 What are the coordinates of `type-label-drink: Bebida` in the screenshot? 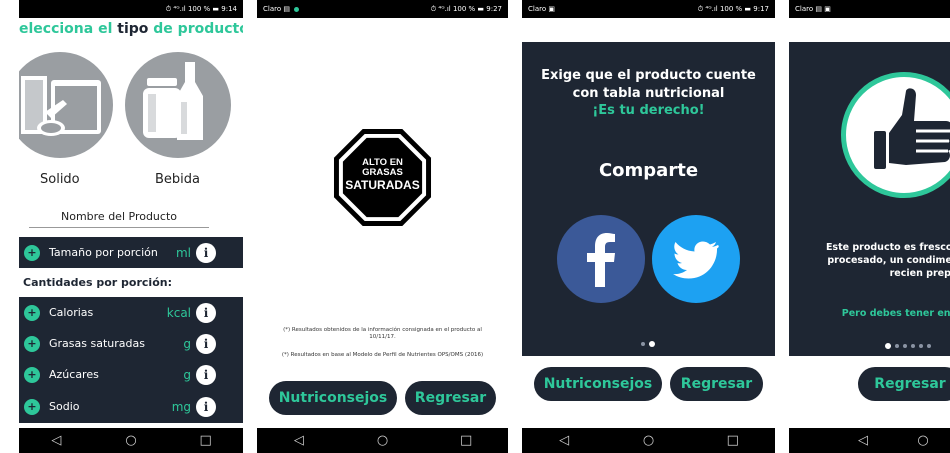 It's located at (177, 179).